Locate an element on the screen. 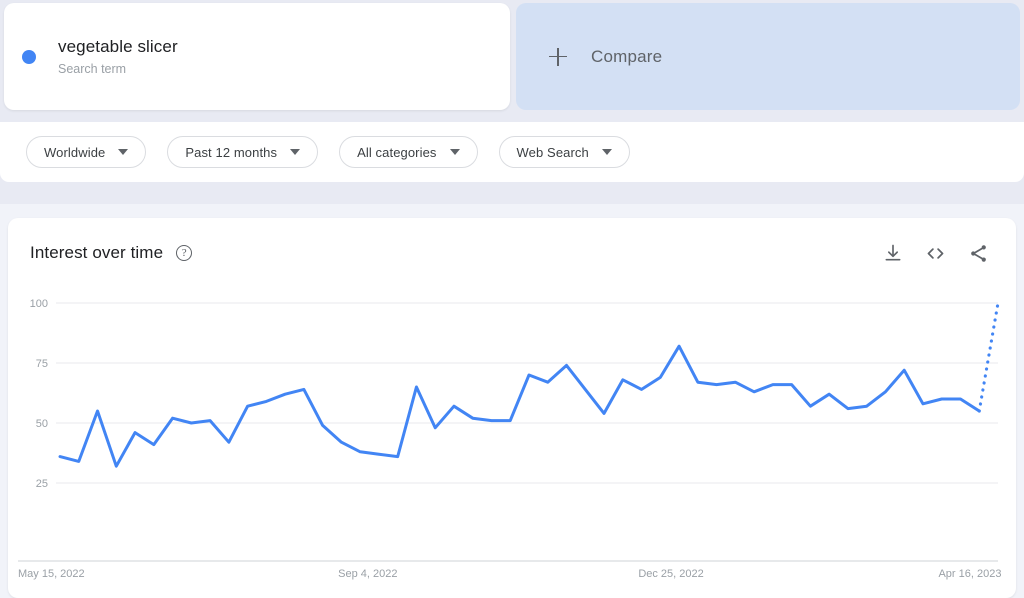  y-axis-tick-label: 75 is located at coordinates (42, 364).